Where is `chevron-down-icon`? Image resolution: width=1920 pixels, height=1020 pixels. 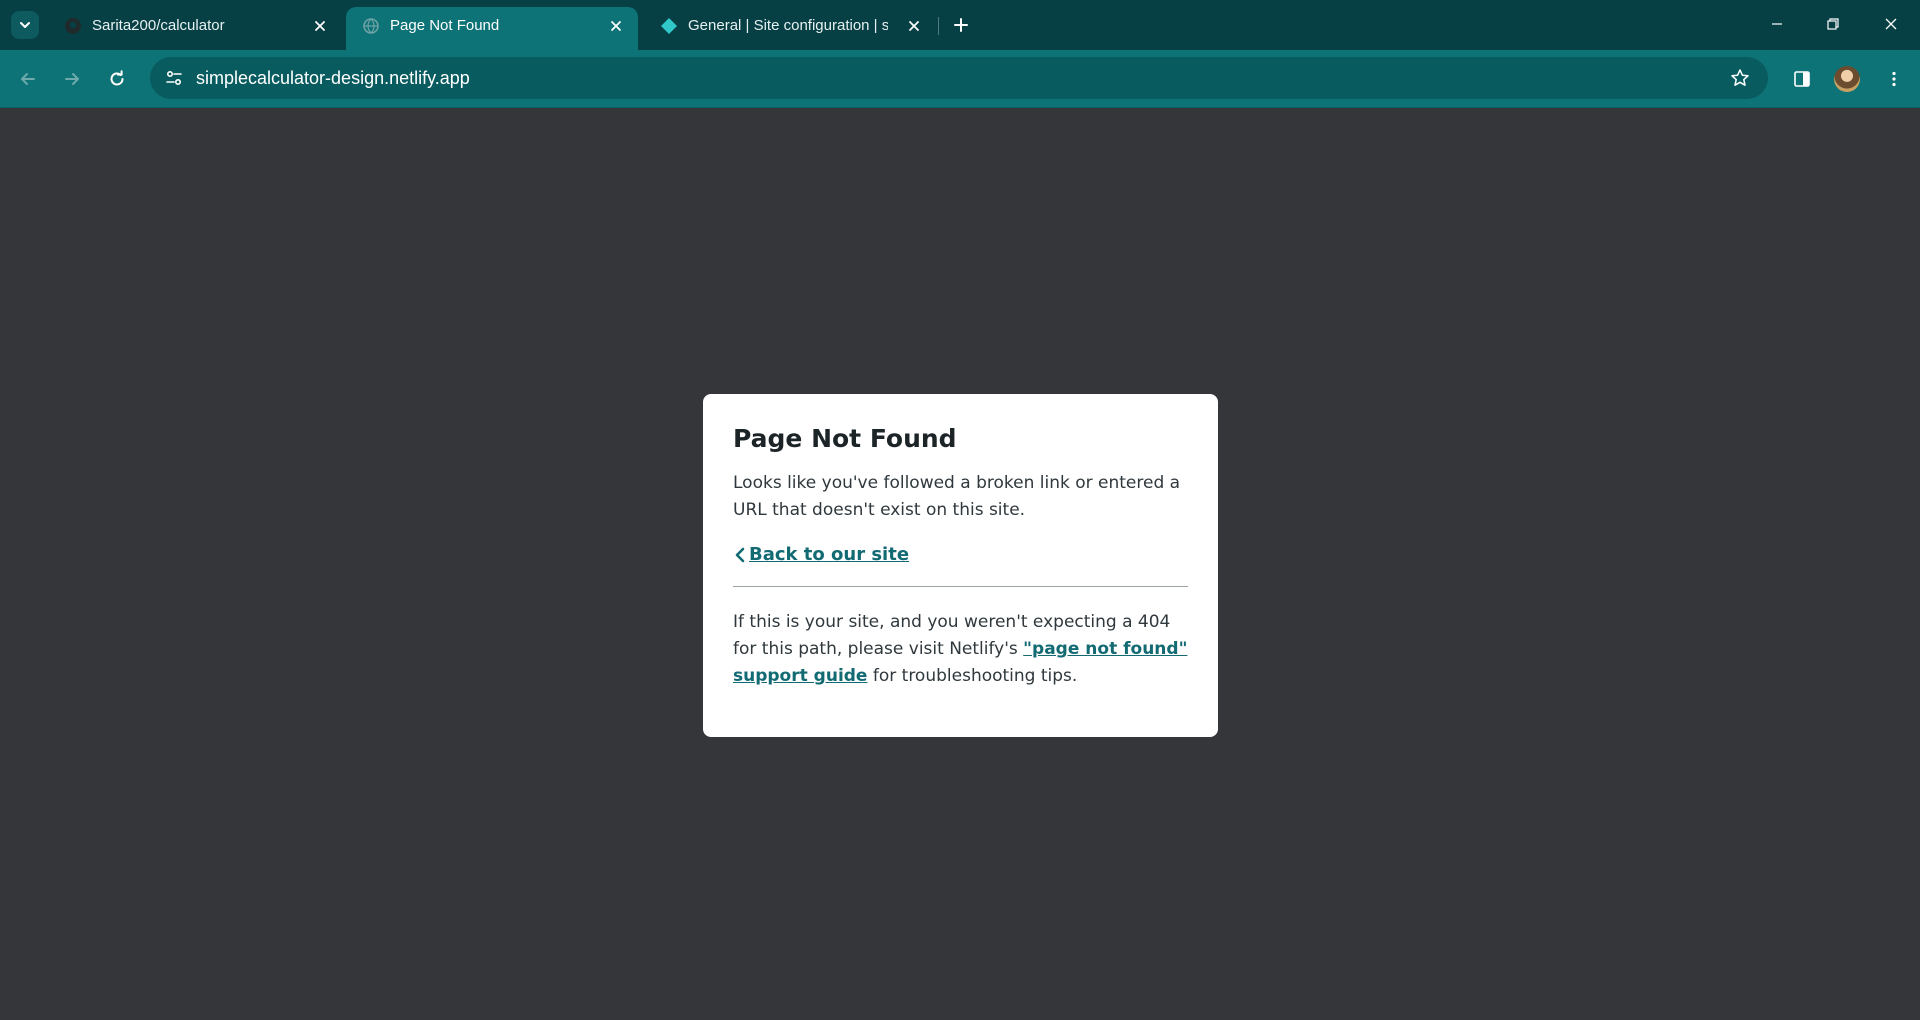
chevron-down-icon is located at coordinates (25, 25).